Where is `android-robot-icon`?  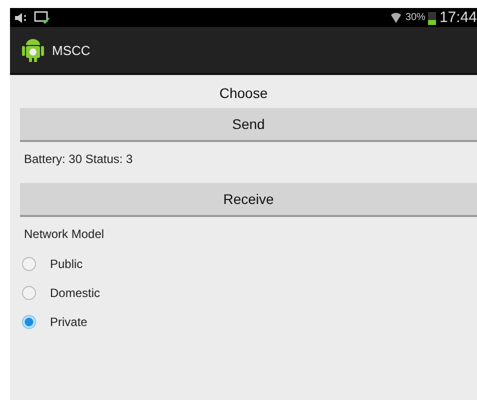
android-robot-icon is located at coordinates (33, 50).